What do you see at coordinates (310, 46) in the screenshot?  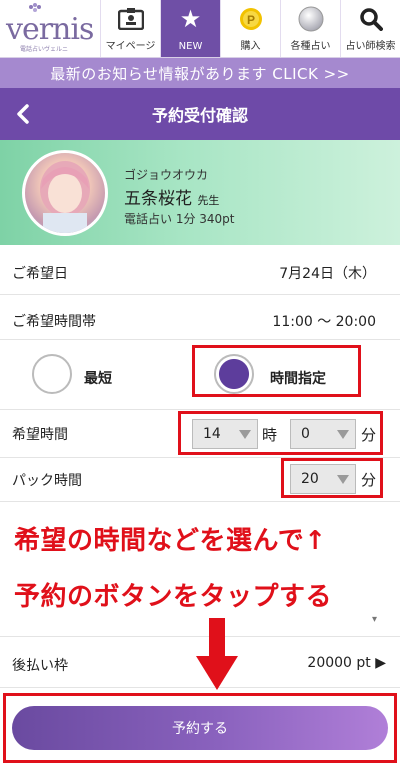 I see `nav-fortunes-label: 各種占い` at bounding box center [310, 46].